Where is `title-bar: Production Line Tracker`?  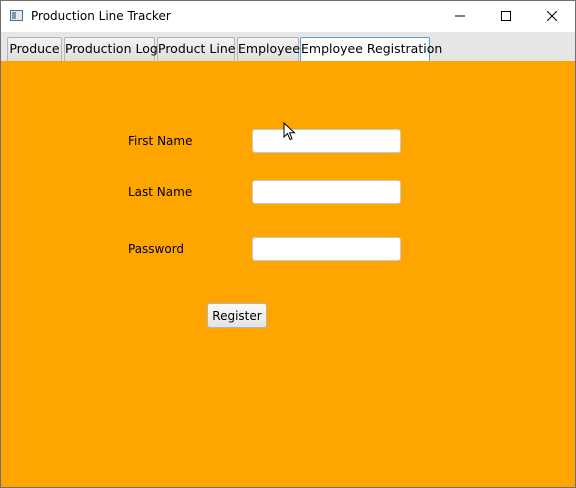 title-bar: Production Line Tracker is located at coordinates (288, 16).